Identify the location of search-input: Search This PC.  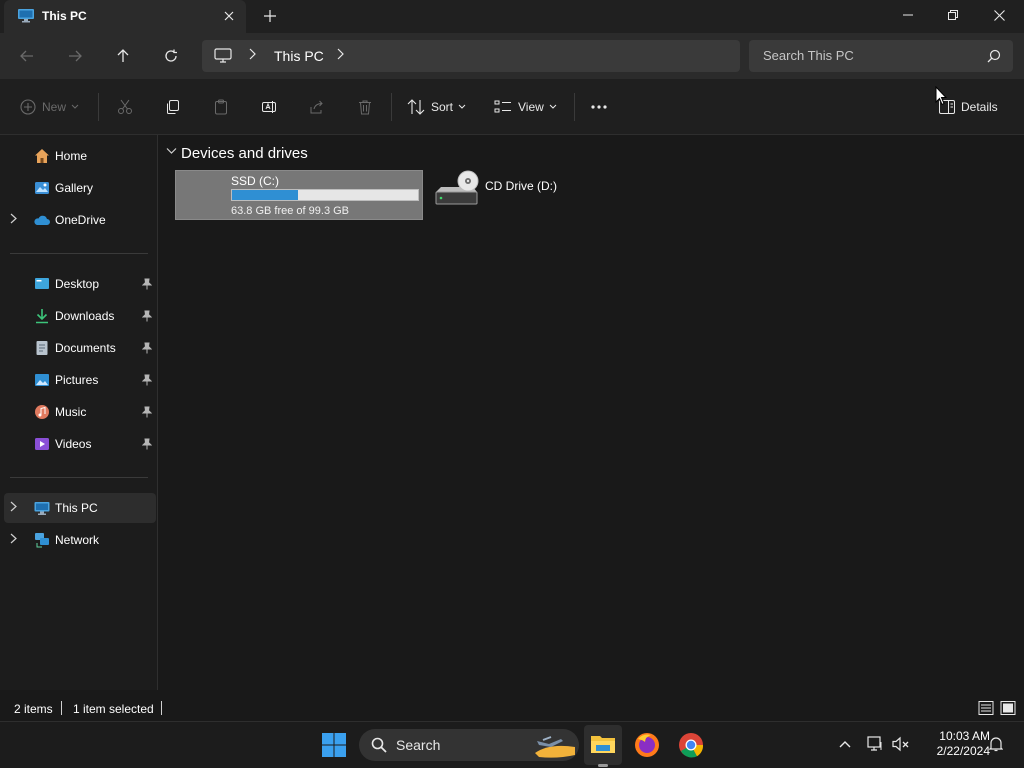
(881, 56).